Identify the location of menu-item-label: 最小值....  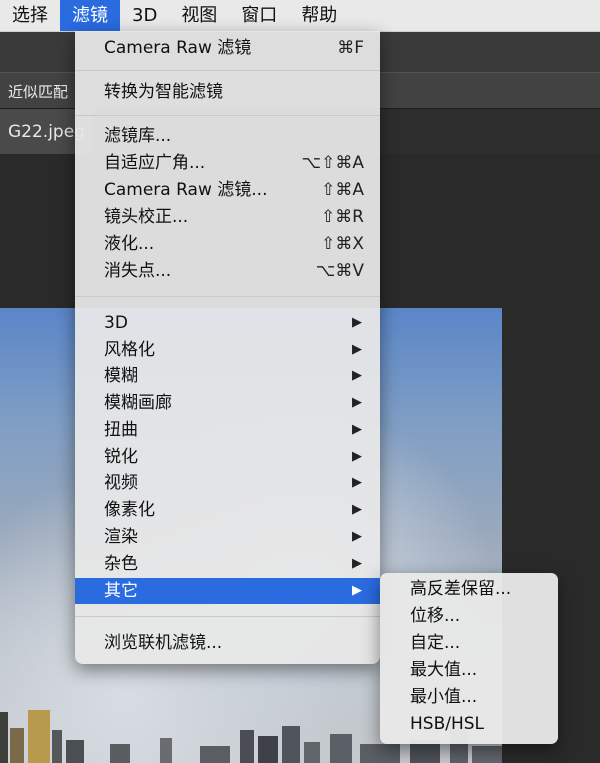
(444, 697).